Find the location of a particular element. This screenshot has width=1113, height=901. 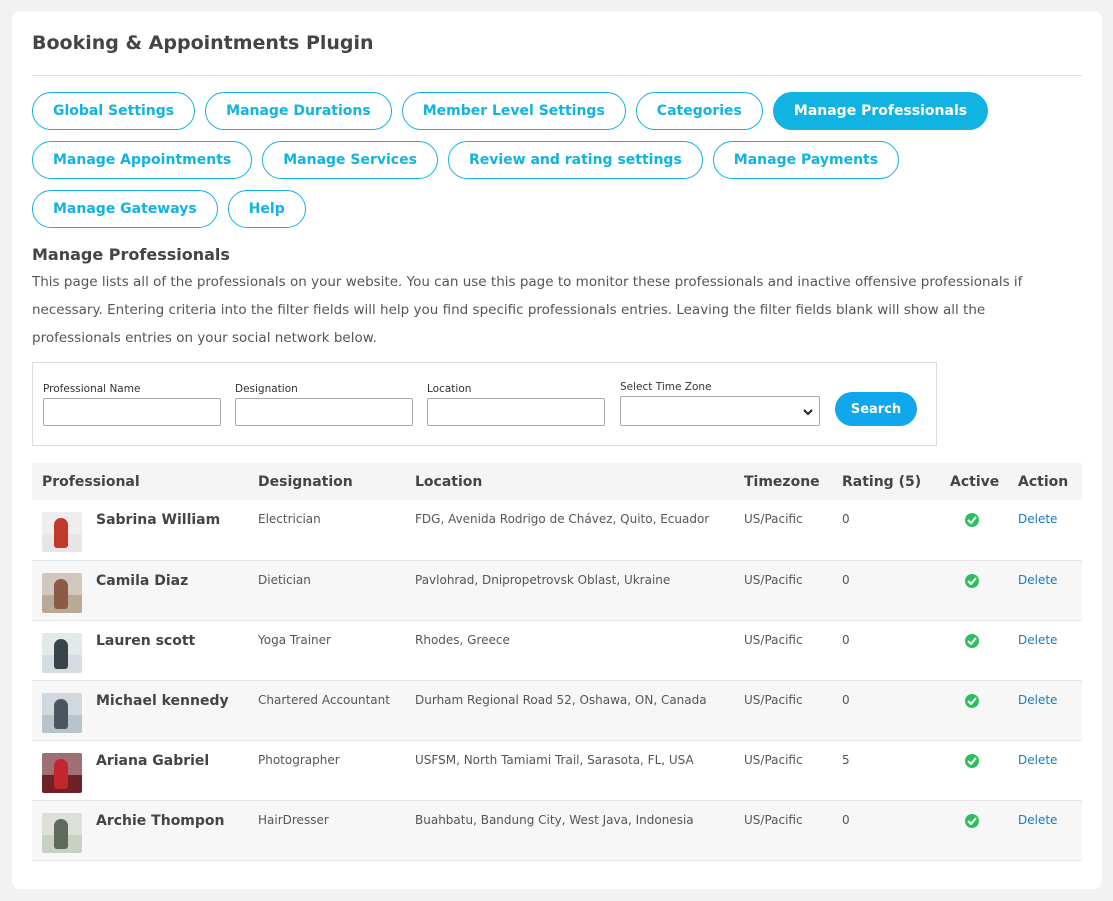

location-input is located at coordinates (516, 412).